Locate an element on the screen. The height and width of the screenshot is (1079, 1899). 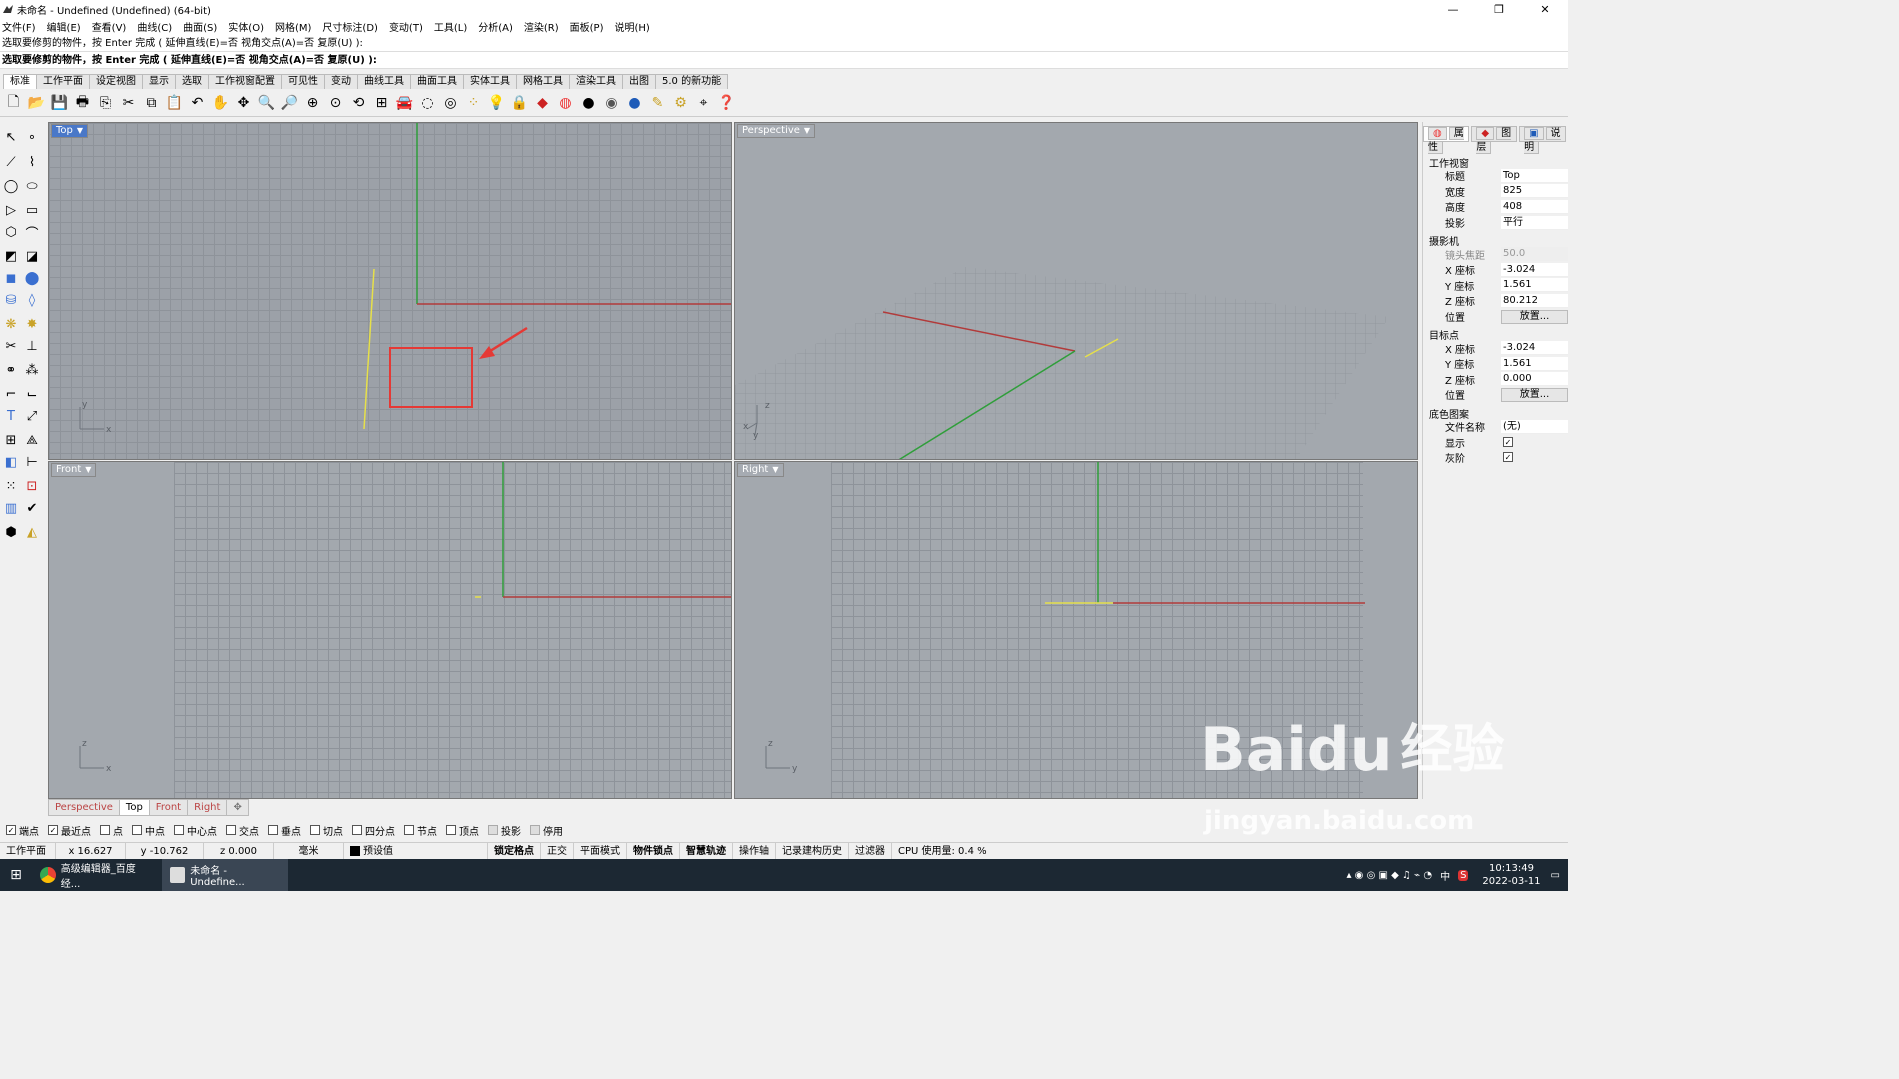
tab-properties: ◍ 属性 is located at coordinates (1446, 140).